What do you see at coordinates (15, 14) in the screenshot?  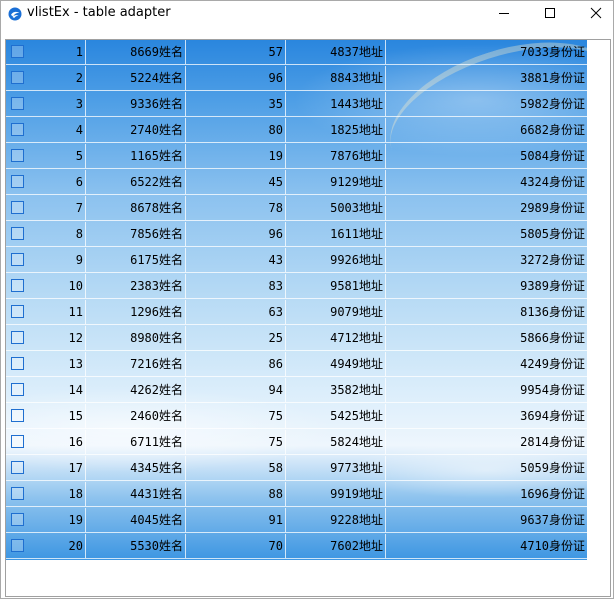 I see `app-logo-icon` at bounding box center [15, 14].